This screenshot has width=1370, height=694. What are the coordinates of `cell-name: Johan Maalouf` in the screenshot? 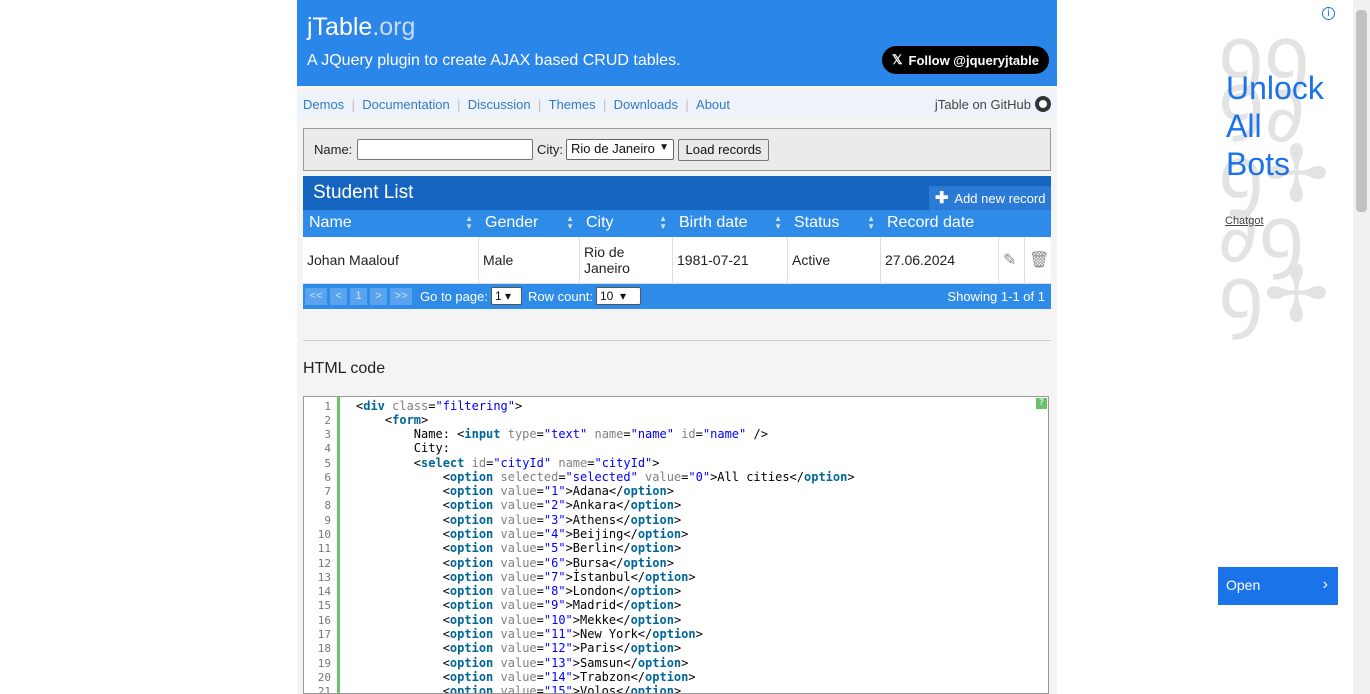 It's located at (391, 260).